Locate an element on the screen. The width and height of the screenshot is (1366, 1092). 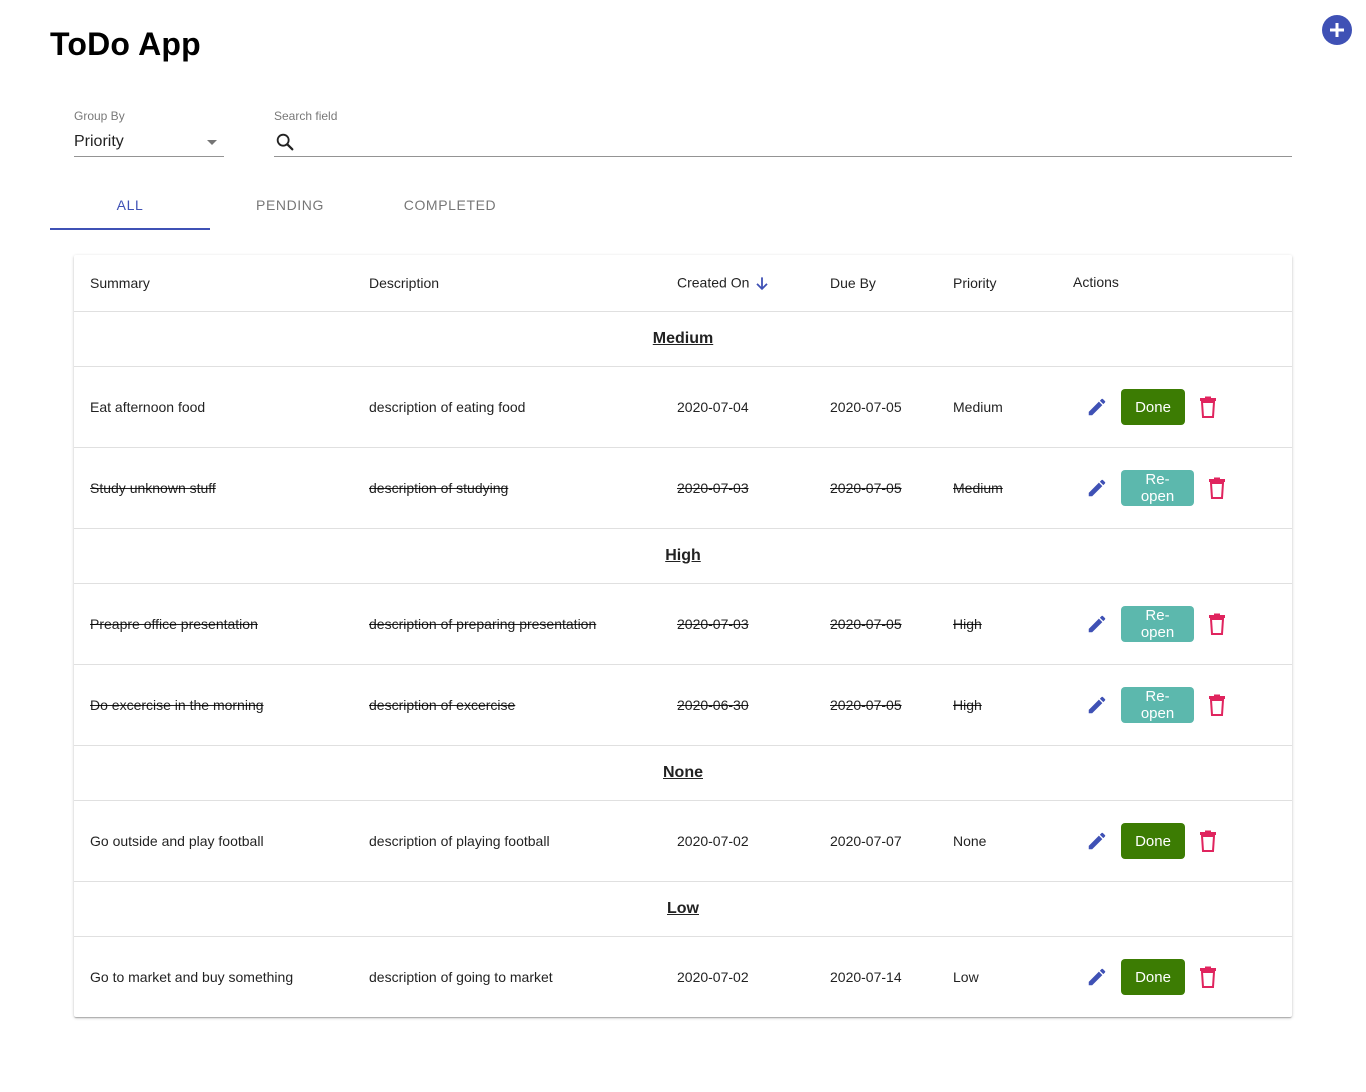
add-circle-icon is located at coordinates (1337, 30).